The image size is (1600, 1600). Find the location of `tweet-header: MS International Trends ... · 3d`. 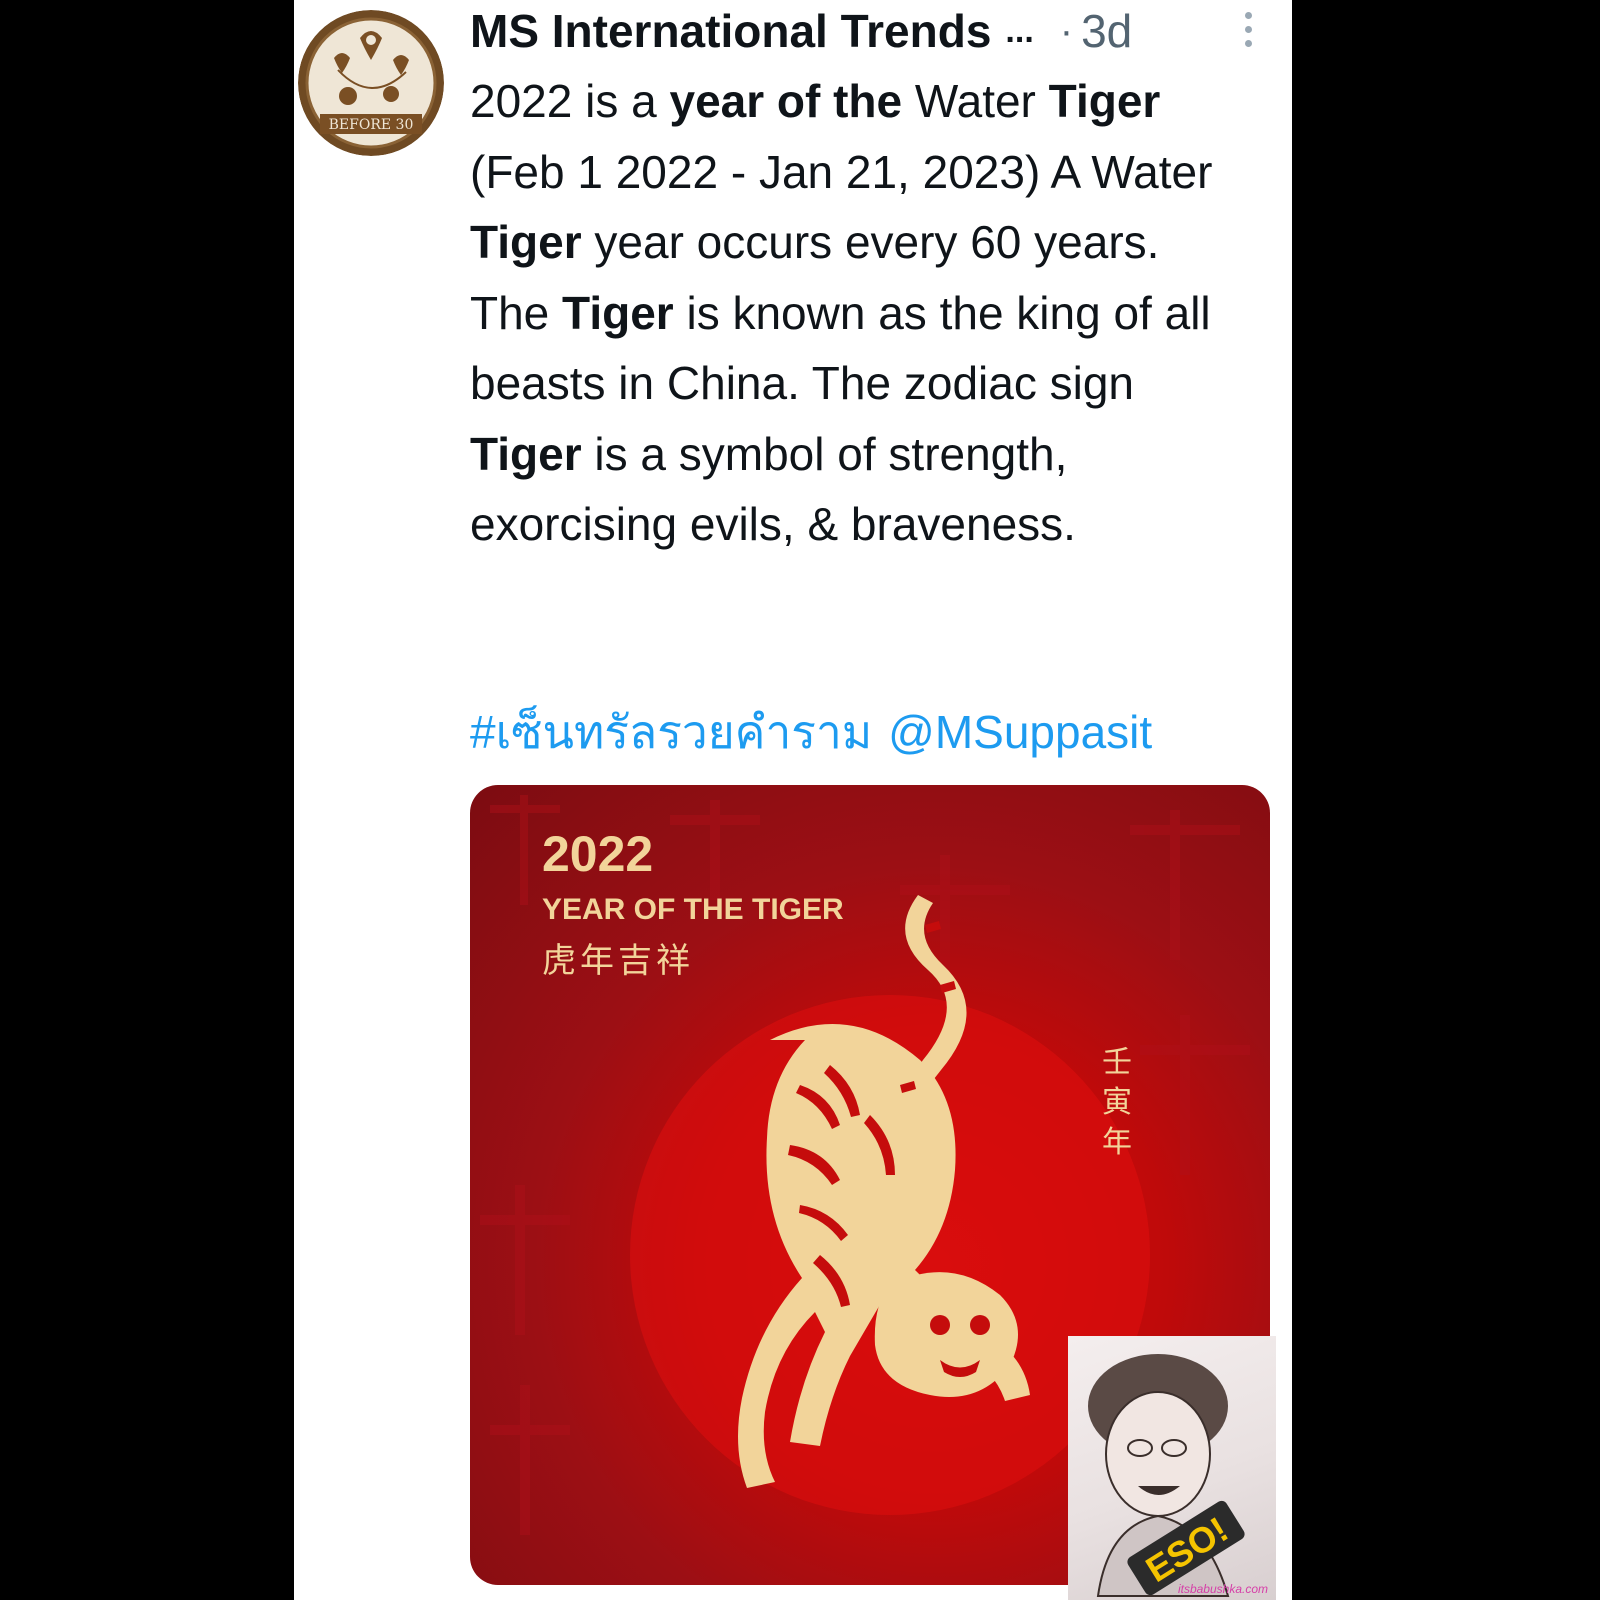

tweet-header: MS International Trends ... · 3d is located at coordinates (870, 31).